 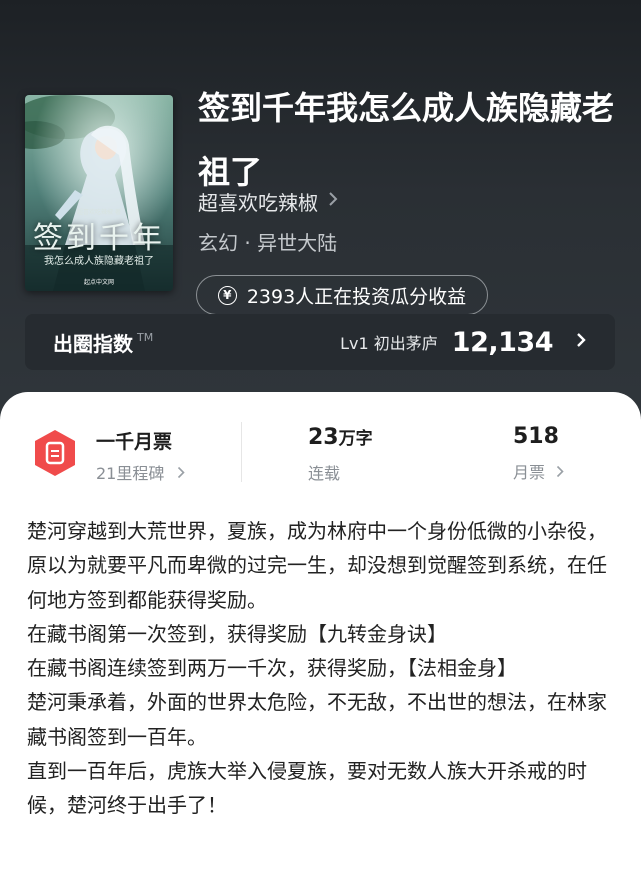 What do you see at coordinates (99, 261) in the screenshot?
I see `cover-subtitle-text: 我怎么成人族隐藏老祖了` at bounding box center [99, 261].